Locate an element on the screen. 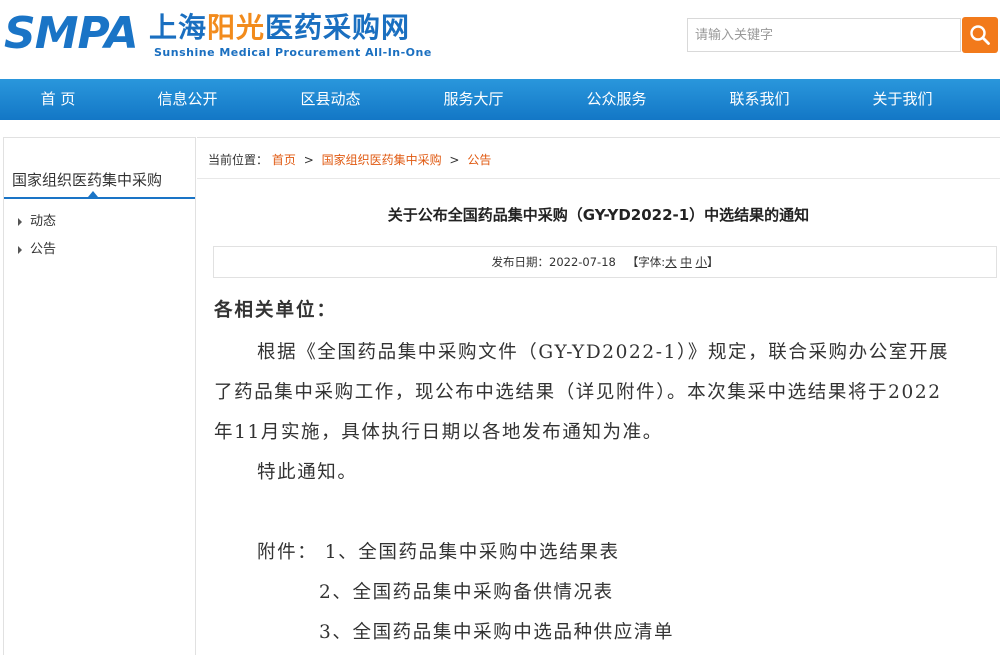 Image resolution: width=1000 pixels, height=655 pixels. logo-chinese-name: 上海阳光医药采购网 is located at coordinates (280, 27).